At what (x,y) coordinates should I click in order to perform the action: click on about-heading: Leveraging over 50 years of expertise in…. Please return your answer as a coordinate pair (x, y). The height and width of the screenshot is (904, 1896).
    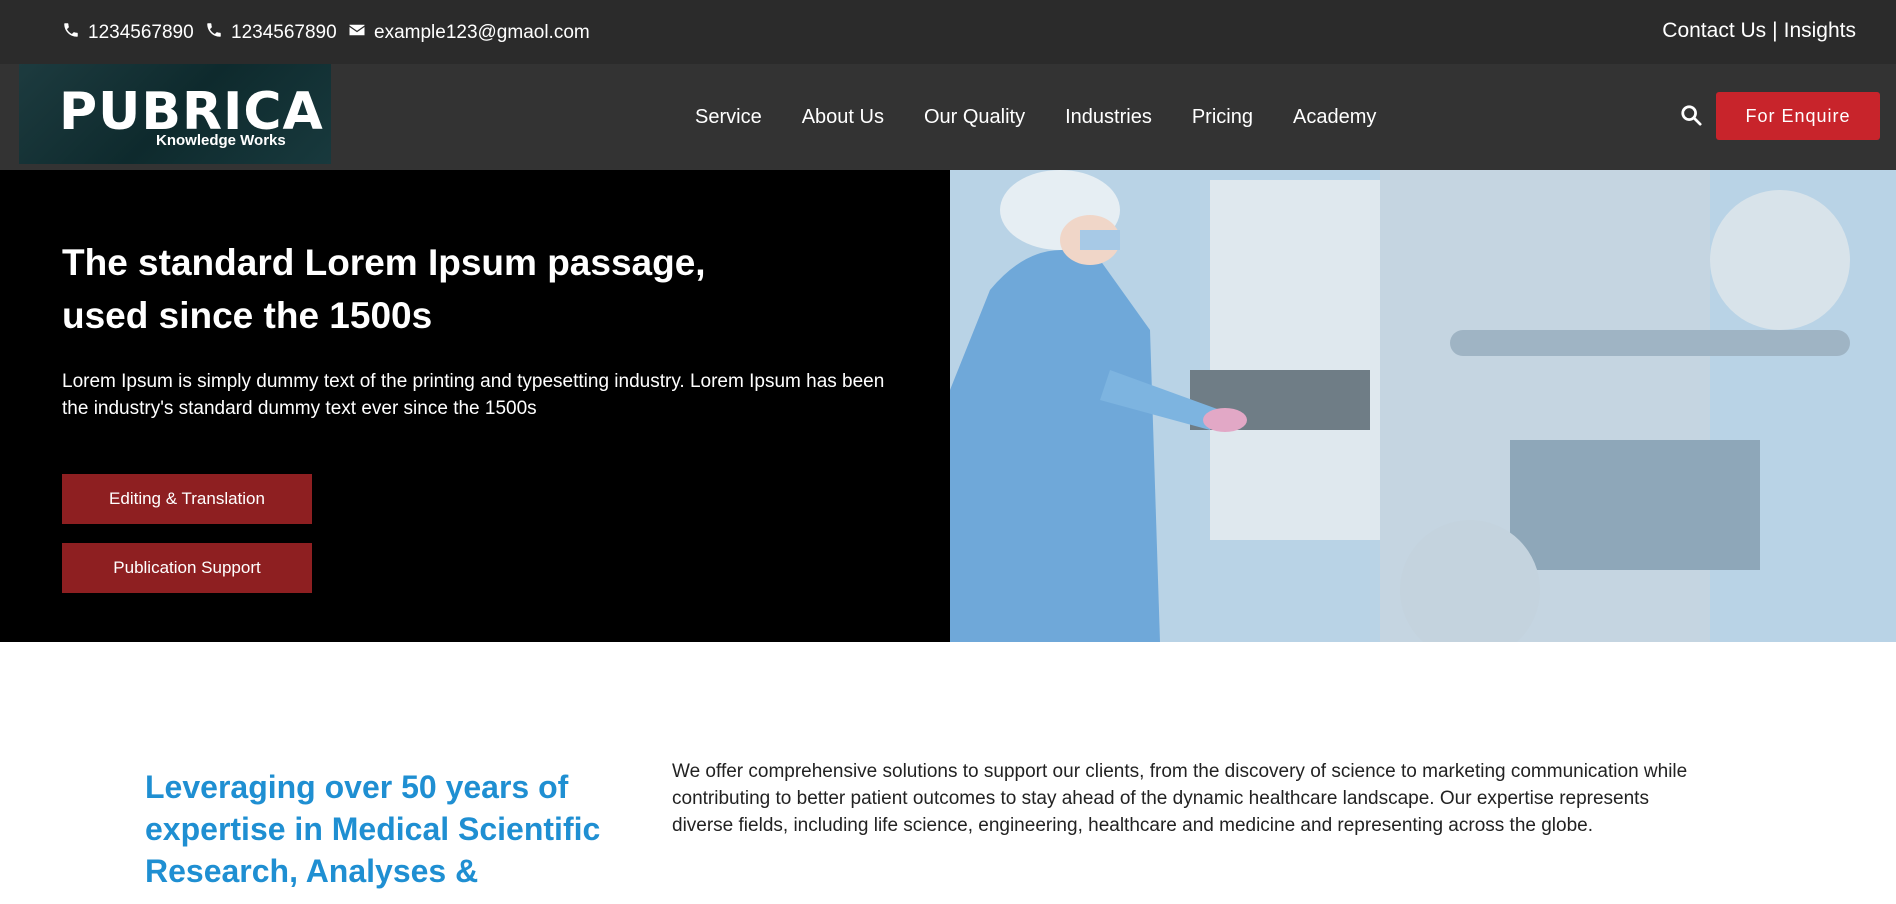
    Looking at the image, I should click on (373, 829).